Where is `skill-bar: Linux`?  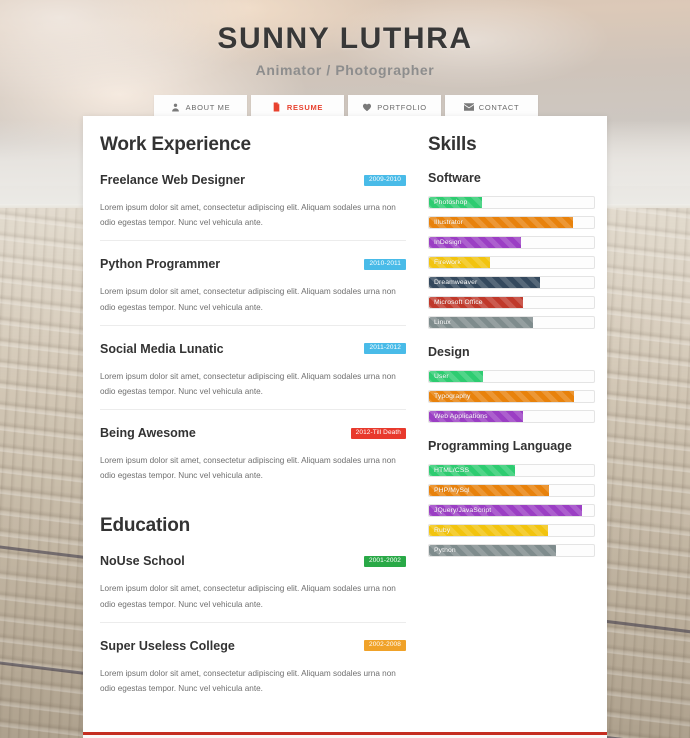 skill-bar: Linux is located at coordinates (511, 322).